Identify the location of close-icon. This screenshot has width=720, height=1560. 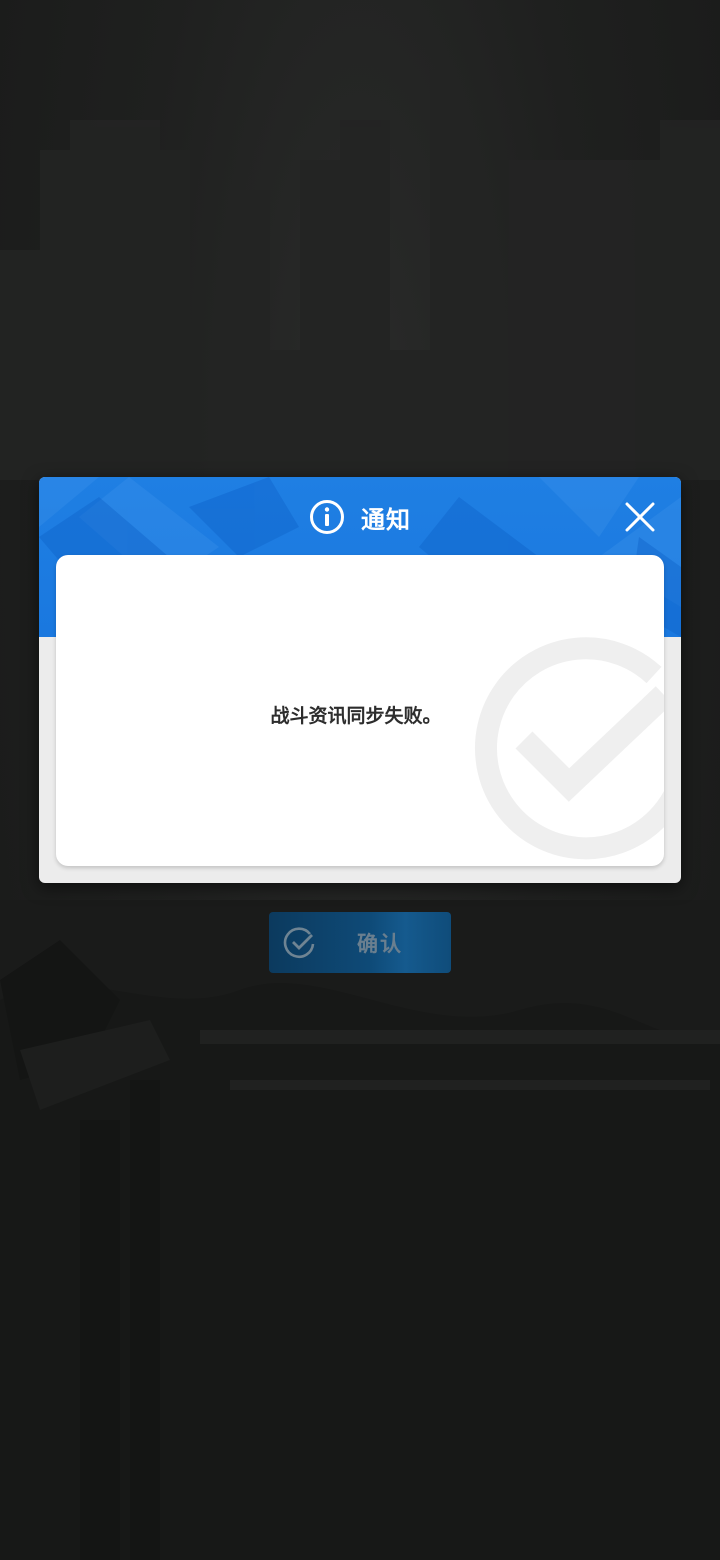
(640, 517).